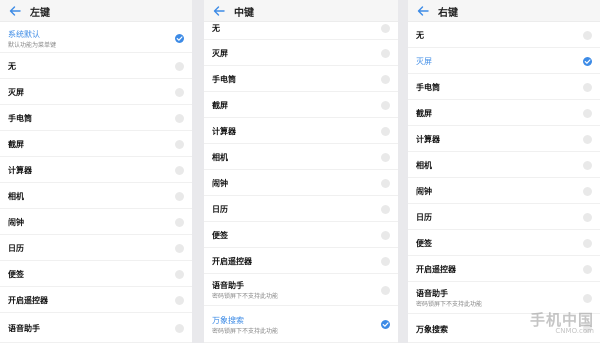 The height and width of the screenshot is (343, 600). I want to click on header-bar: 左键, so click(96, 11).